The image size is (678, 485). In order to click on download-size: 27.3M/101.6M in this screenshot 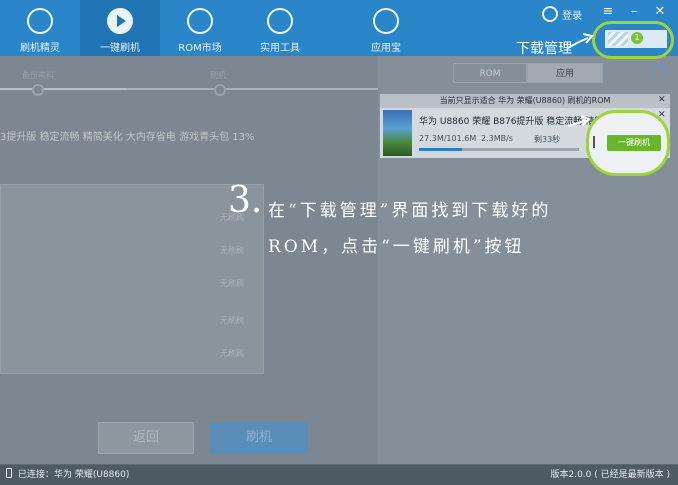, I will do `click(448, 138)`.